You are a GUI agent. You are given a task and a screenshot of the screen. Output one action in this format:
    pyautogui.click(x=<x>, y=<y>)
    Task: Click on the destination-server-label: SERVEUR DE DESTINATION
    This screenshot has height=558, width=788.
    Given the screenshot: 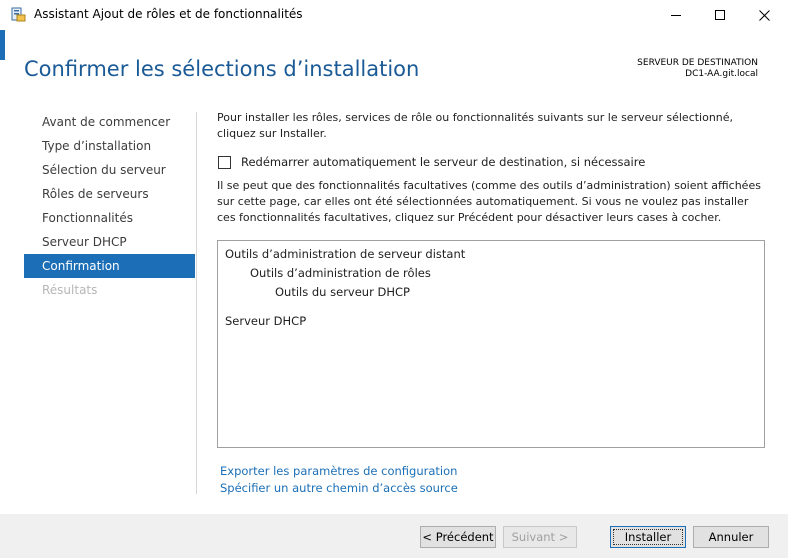 What is the action you would take?
    pyautogui.click(x=697, y=63)
    